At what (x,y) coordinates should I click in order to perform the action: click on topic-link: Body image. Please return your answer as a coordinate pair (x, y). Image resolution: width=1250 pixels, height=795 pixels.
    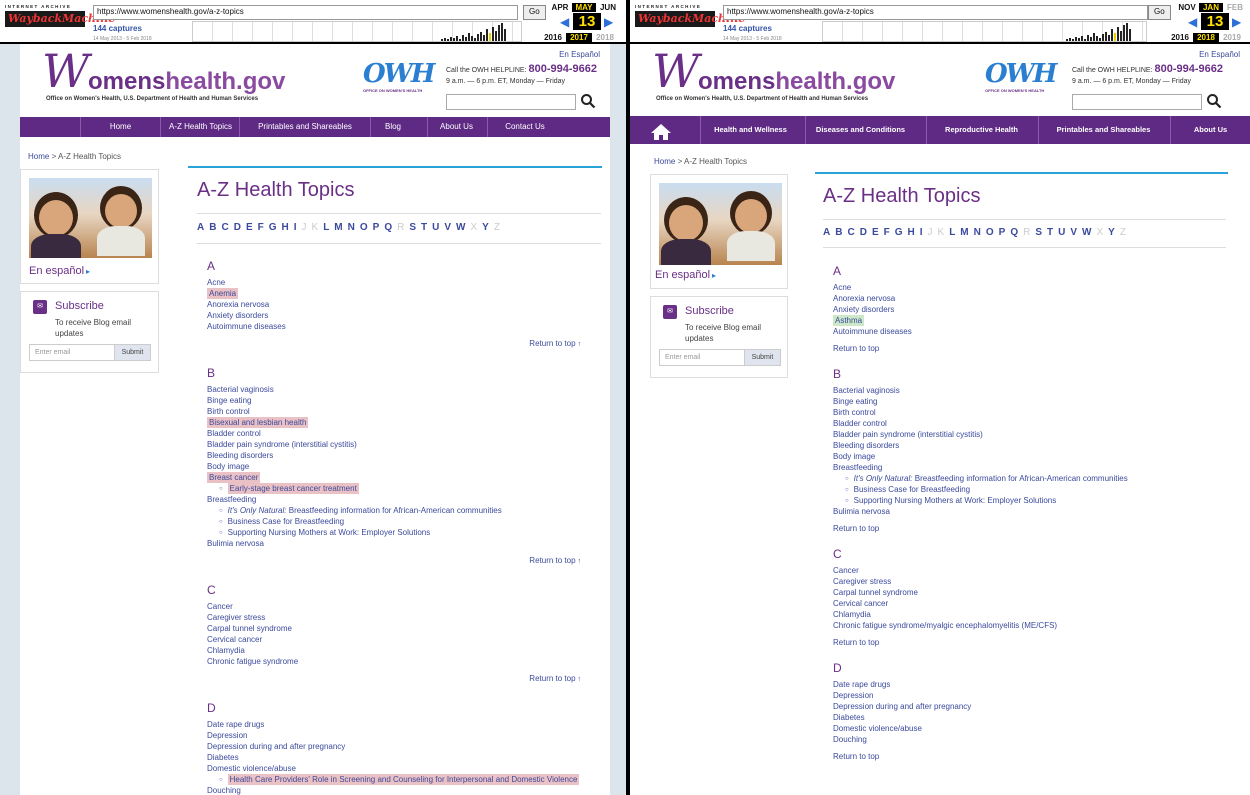
    Looking at the image, I should click on (980, 456).